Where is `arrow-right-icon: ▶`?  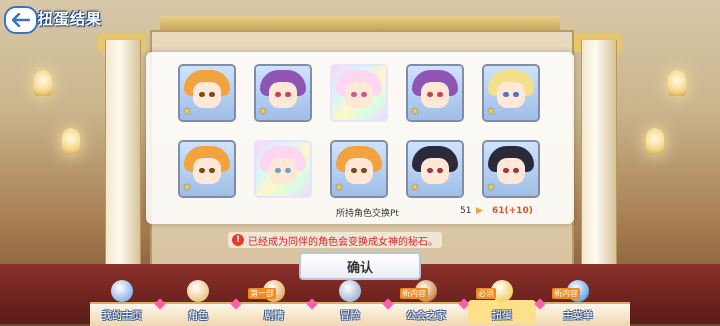 arrow-right-icon: ▶ is located at coordinates (479, 211).